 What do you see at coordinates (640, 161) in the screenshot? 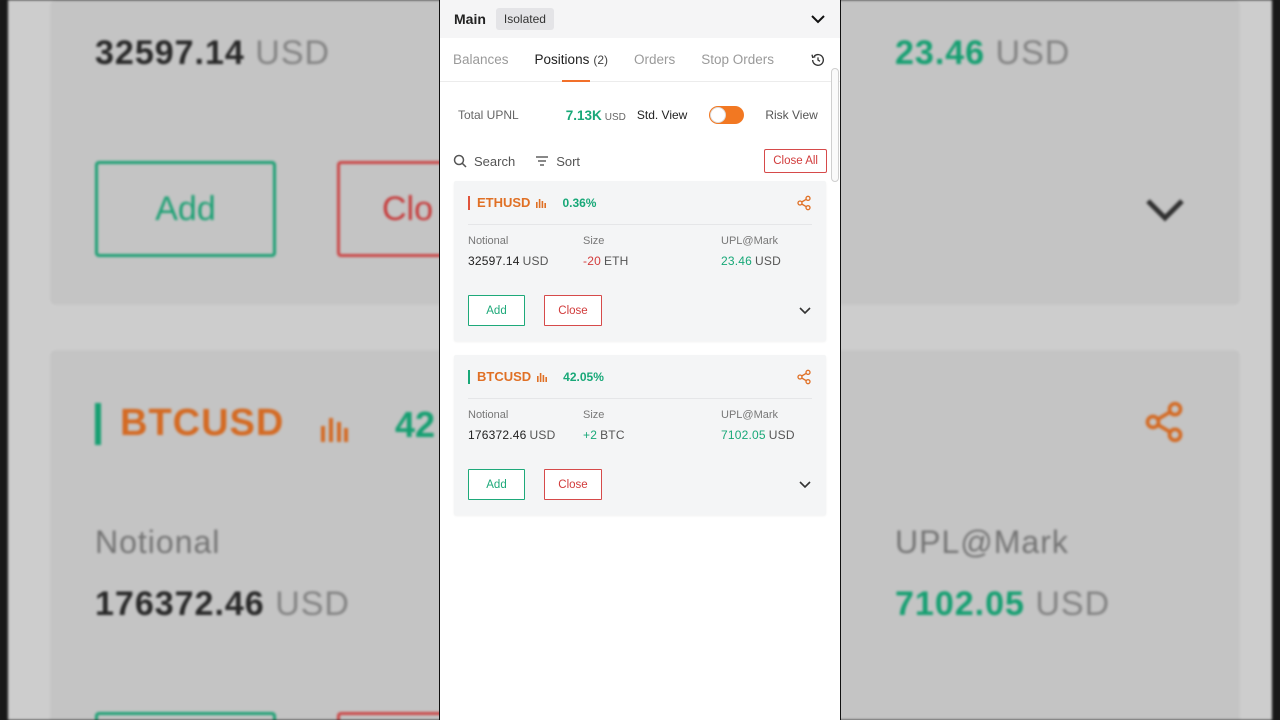
I see `filter-row: Search Sort Close All` at bounding box center [640, 161].